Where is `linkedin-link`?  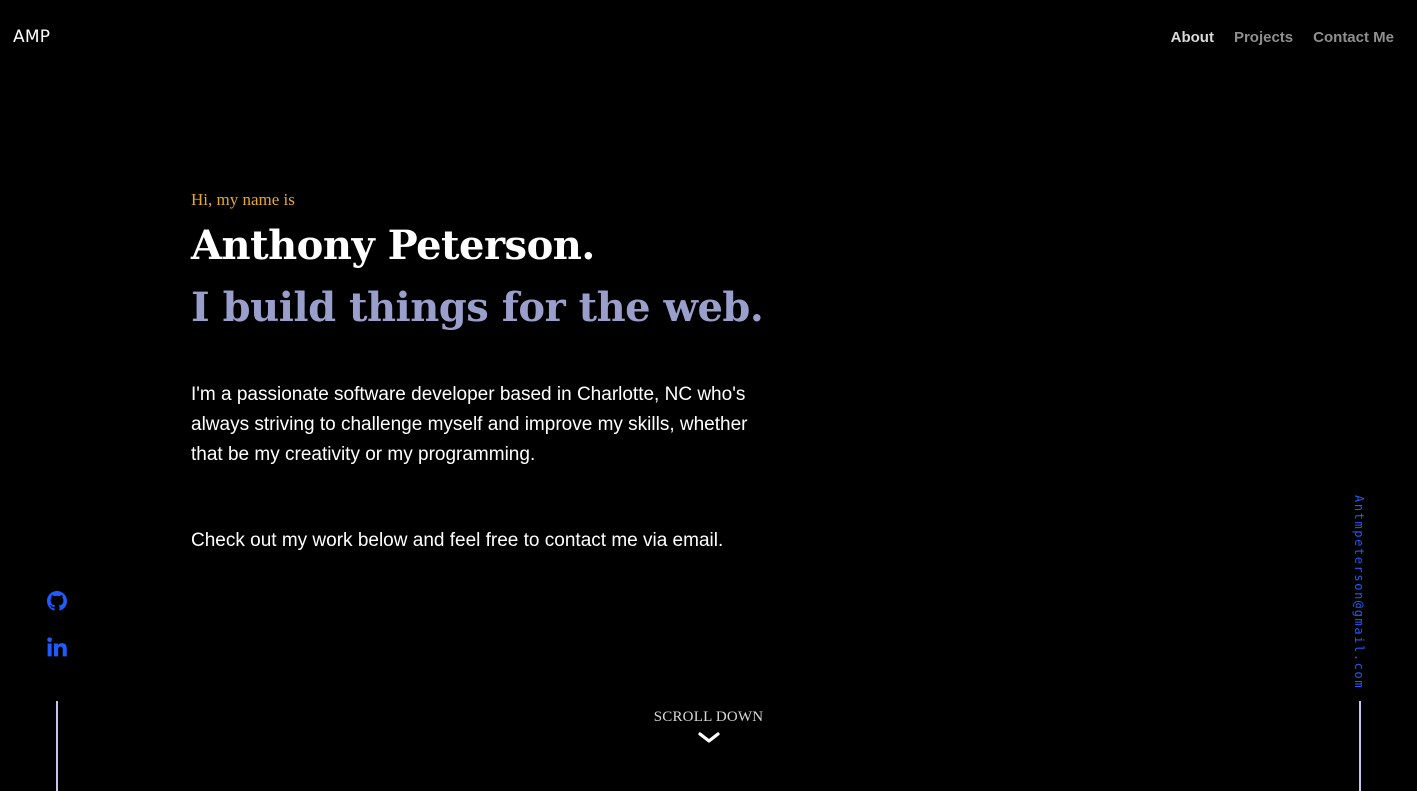
linkedin-link is located at coordinates (57, 647).